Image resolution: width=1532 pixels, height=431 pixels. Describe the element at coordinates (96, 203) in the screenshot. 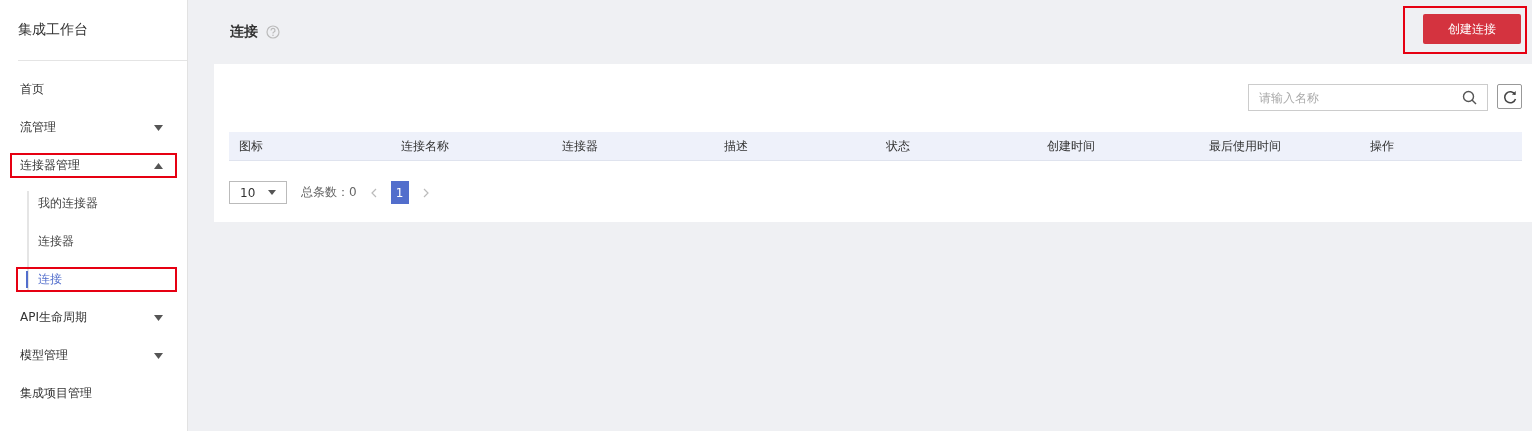

I see `sidebar-subitem: 我的连接器` at that location.